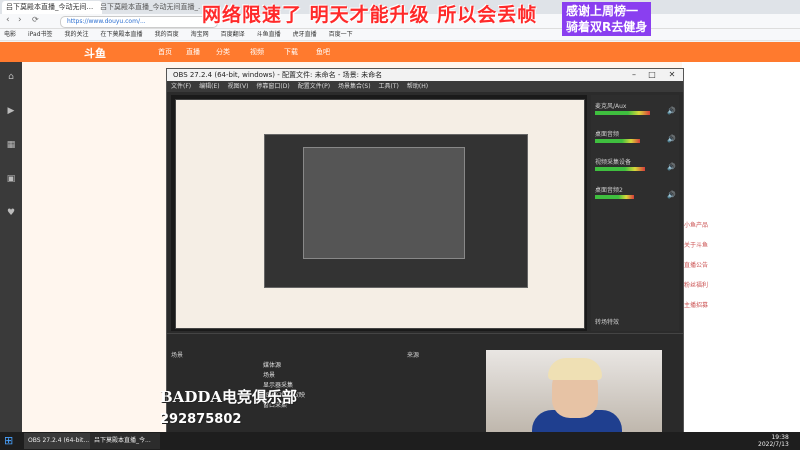  What do you see at coordinates (696, 224) in the screenshot?
I see `right-link: 小鱼产品` at bounding box center [696, 224].